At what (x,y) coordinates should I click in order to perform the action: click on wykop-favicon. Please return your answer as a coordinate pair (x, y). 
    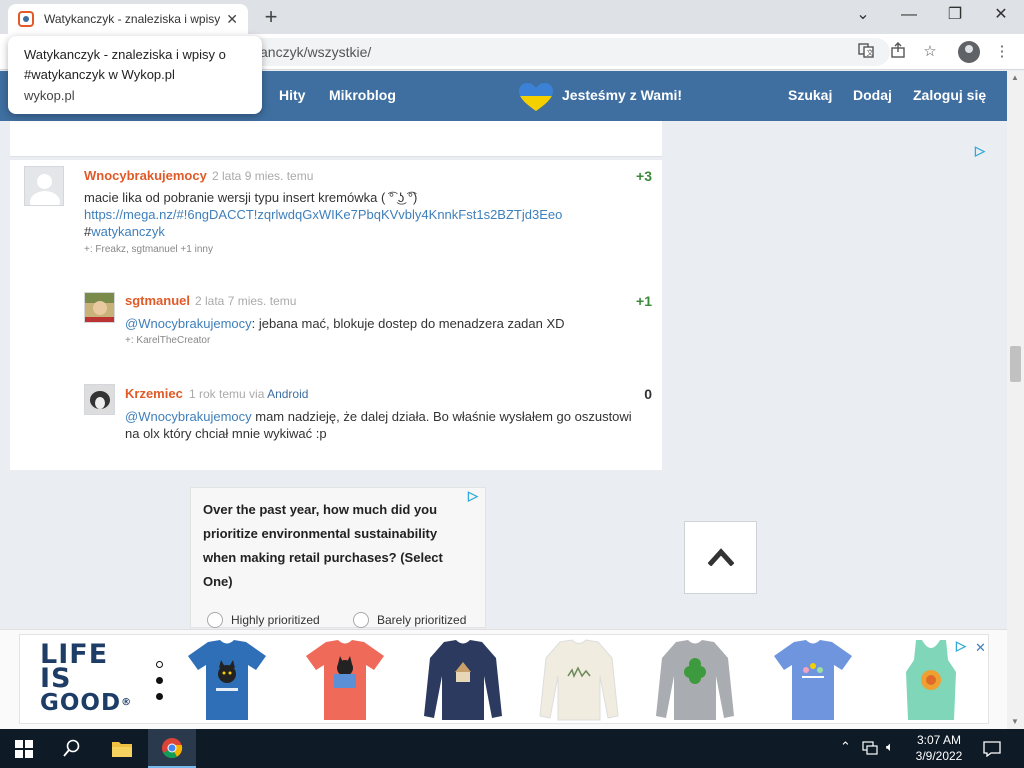
    Looking at the image, I should click on (26, 19).